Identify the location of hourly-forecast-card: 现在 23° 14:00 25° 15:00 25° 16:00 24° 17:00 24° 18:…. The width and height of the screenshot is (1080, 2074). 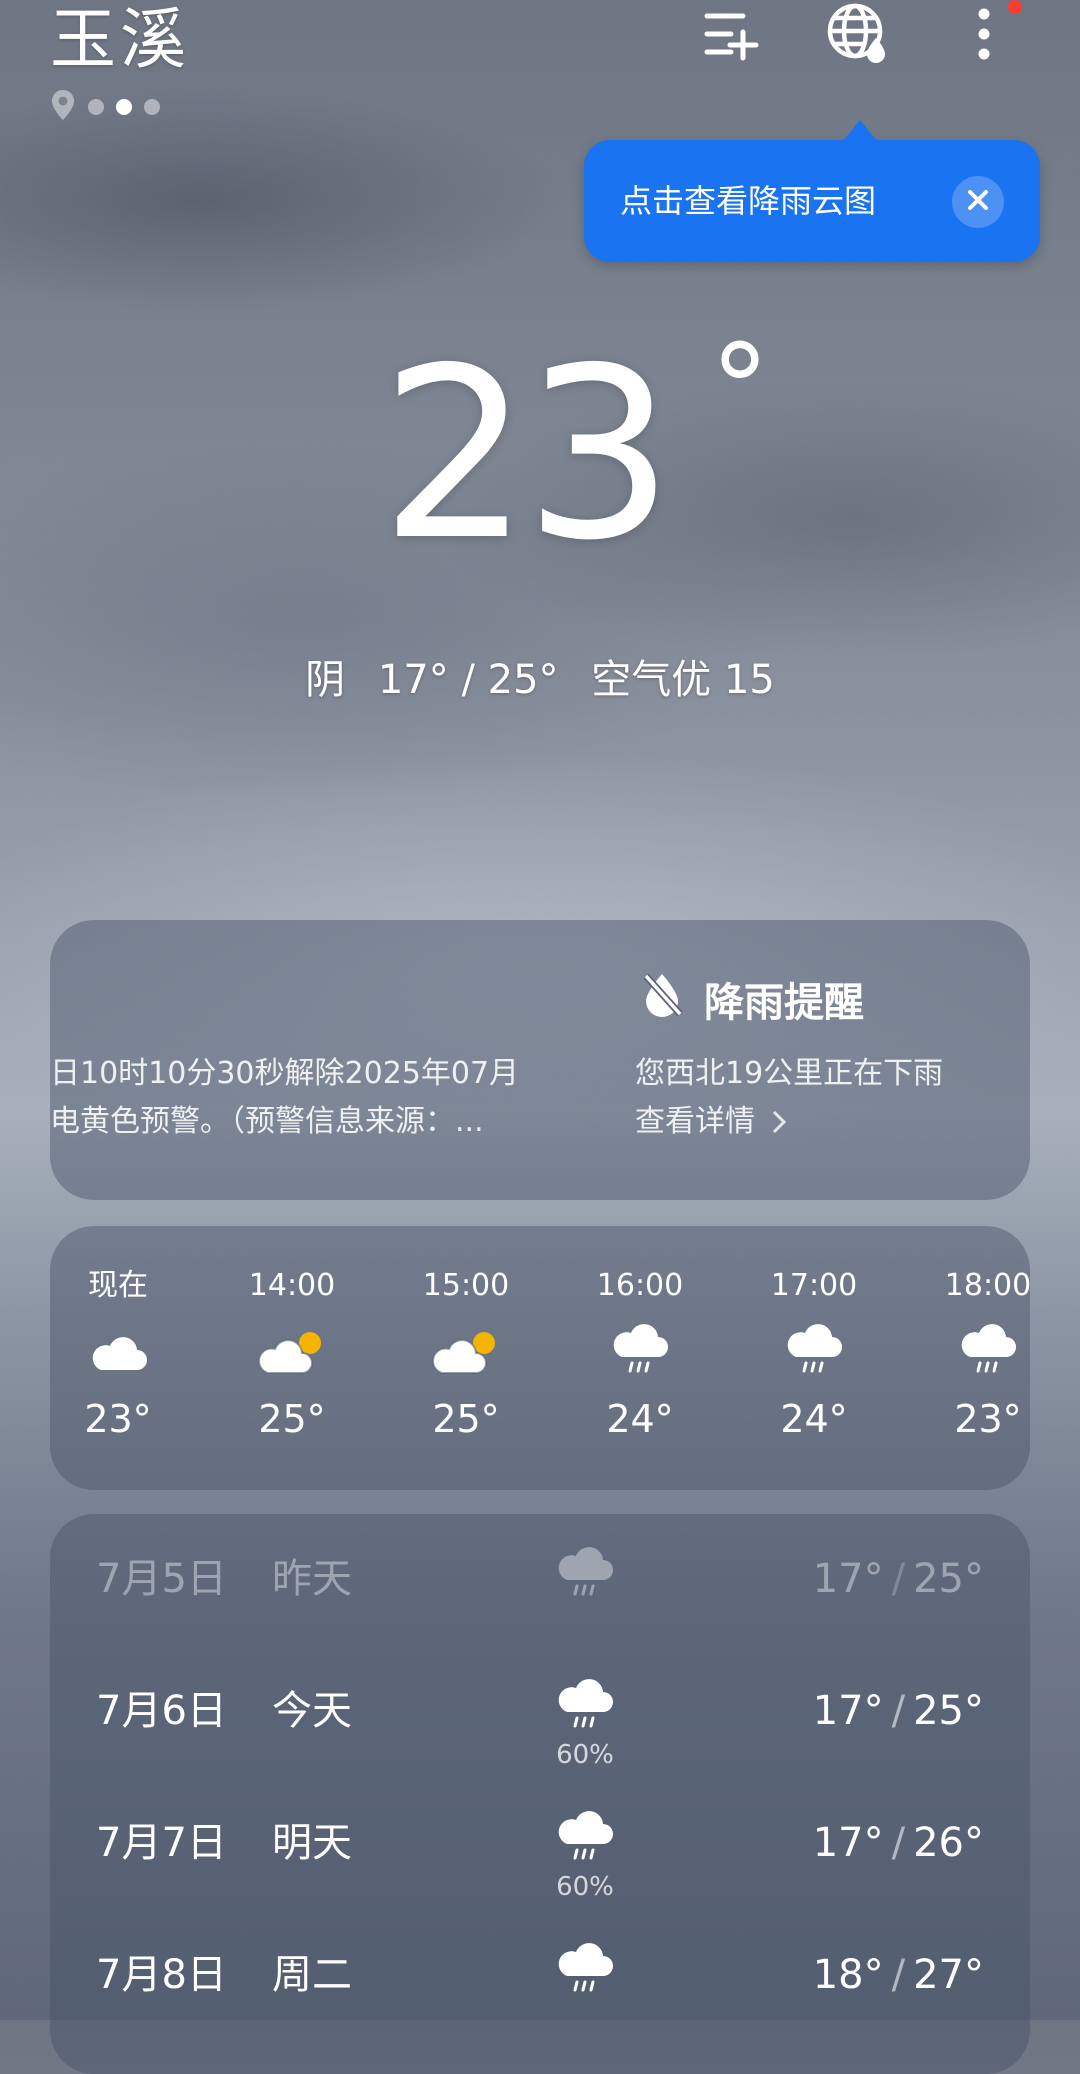
(540, 1358).